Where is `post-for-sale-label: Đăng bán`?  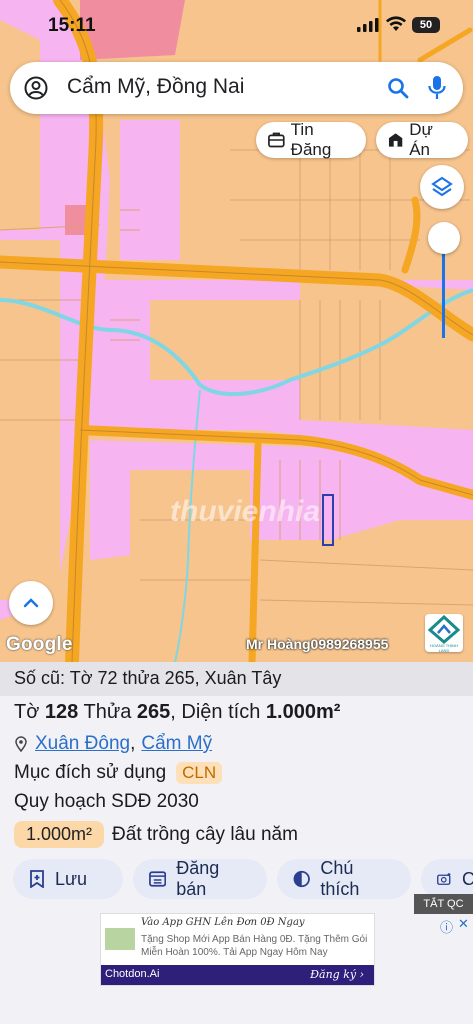 post-for-sale-label: Đăng bán is located at coordinates (198, 878).